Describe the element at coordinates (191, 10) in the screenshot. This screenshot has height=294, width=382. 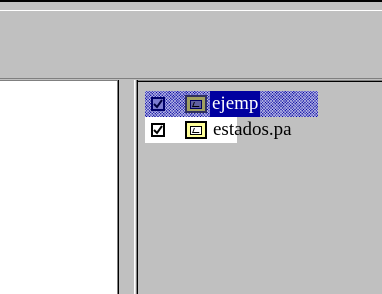
I see `toolbar-highlight` at that location.